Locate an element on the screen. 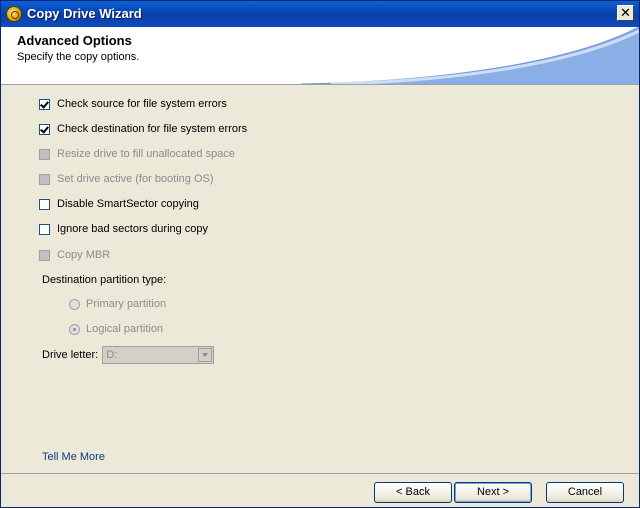 Image resolution: width=640 pixels, height=508 pixels. set-active-checkbox is located at coordinates (44, 179).